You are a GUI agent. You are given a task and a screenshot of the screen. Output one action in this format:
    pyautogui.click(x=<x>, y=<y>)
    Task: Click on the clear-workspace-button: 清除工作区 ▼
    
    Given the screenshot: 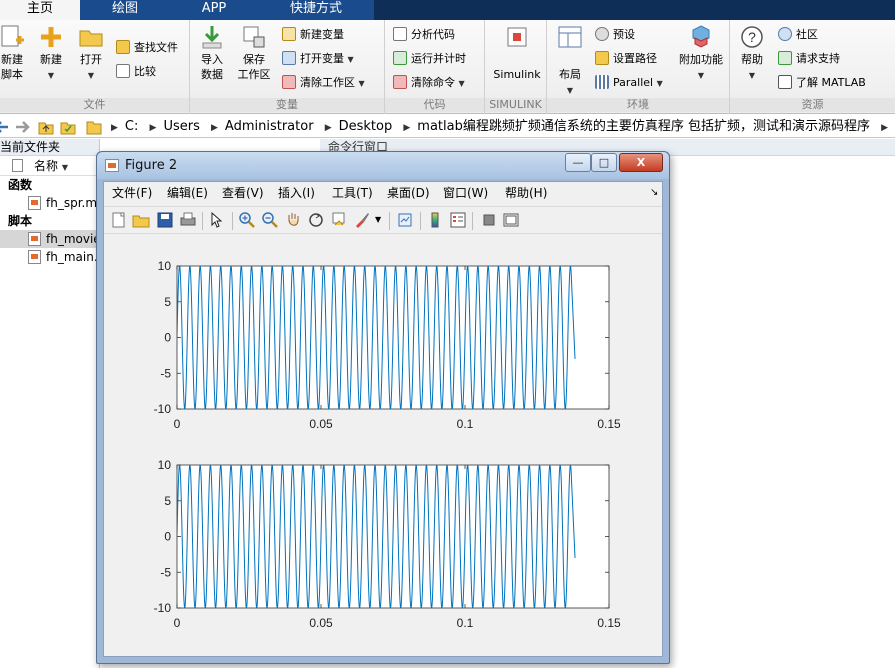 What is the action you would take?
    pyautogui.click(x=323, y=83)
    